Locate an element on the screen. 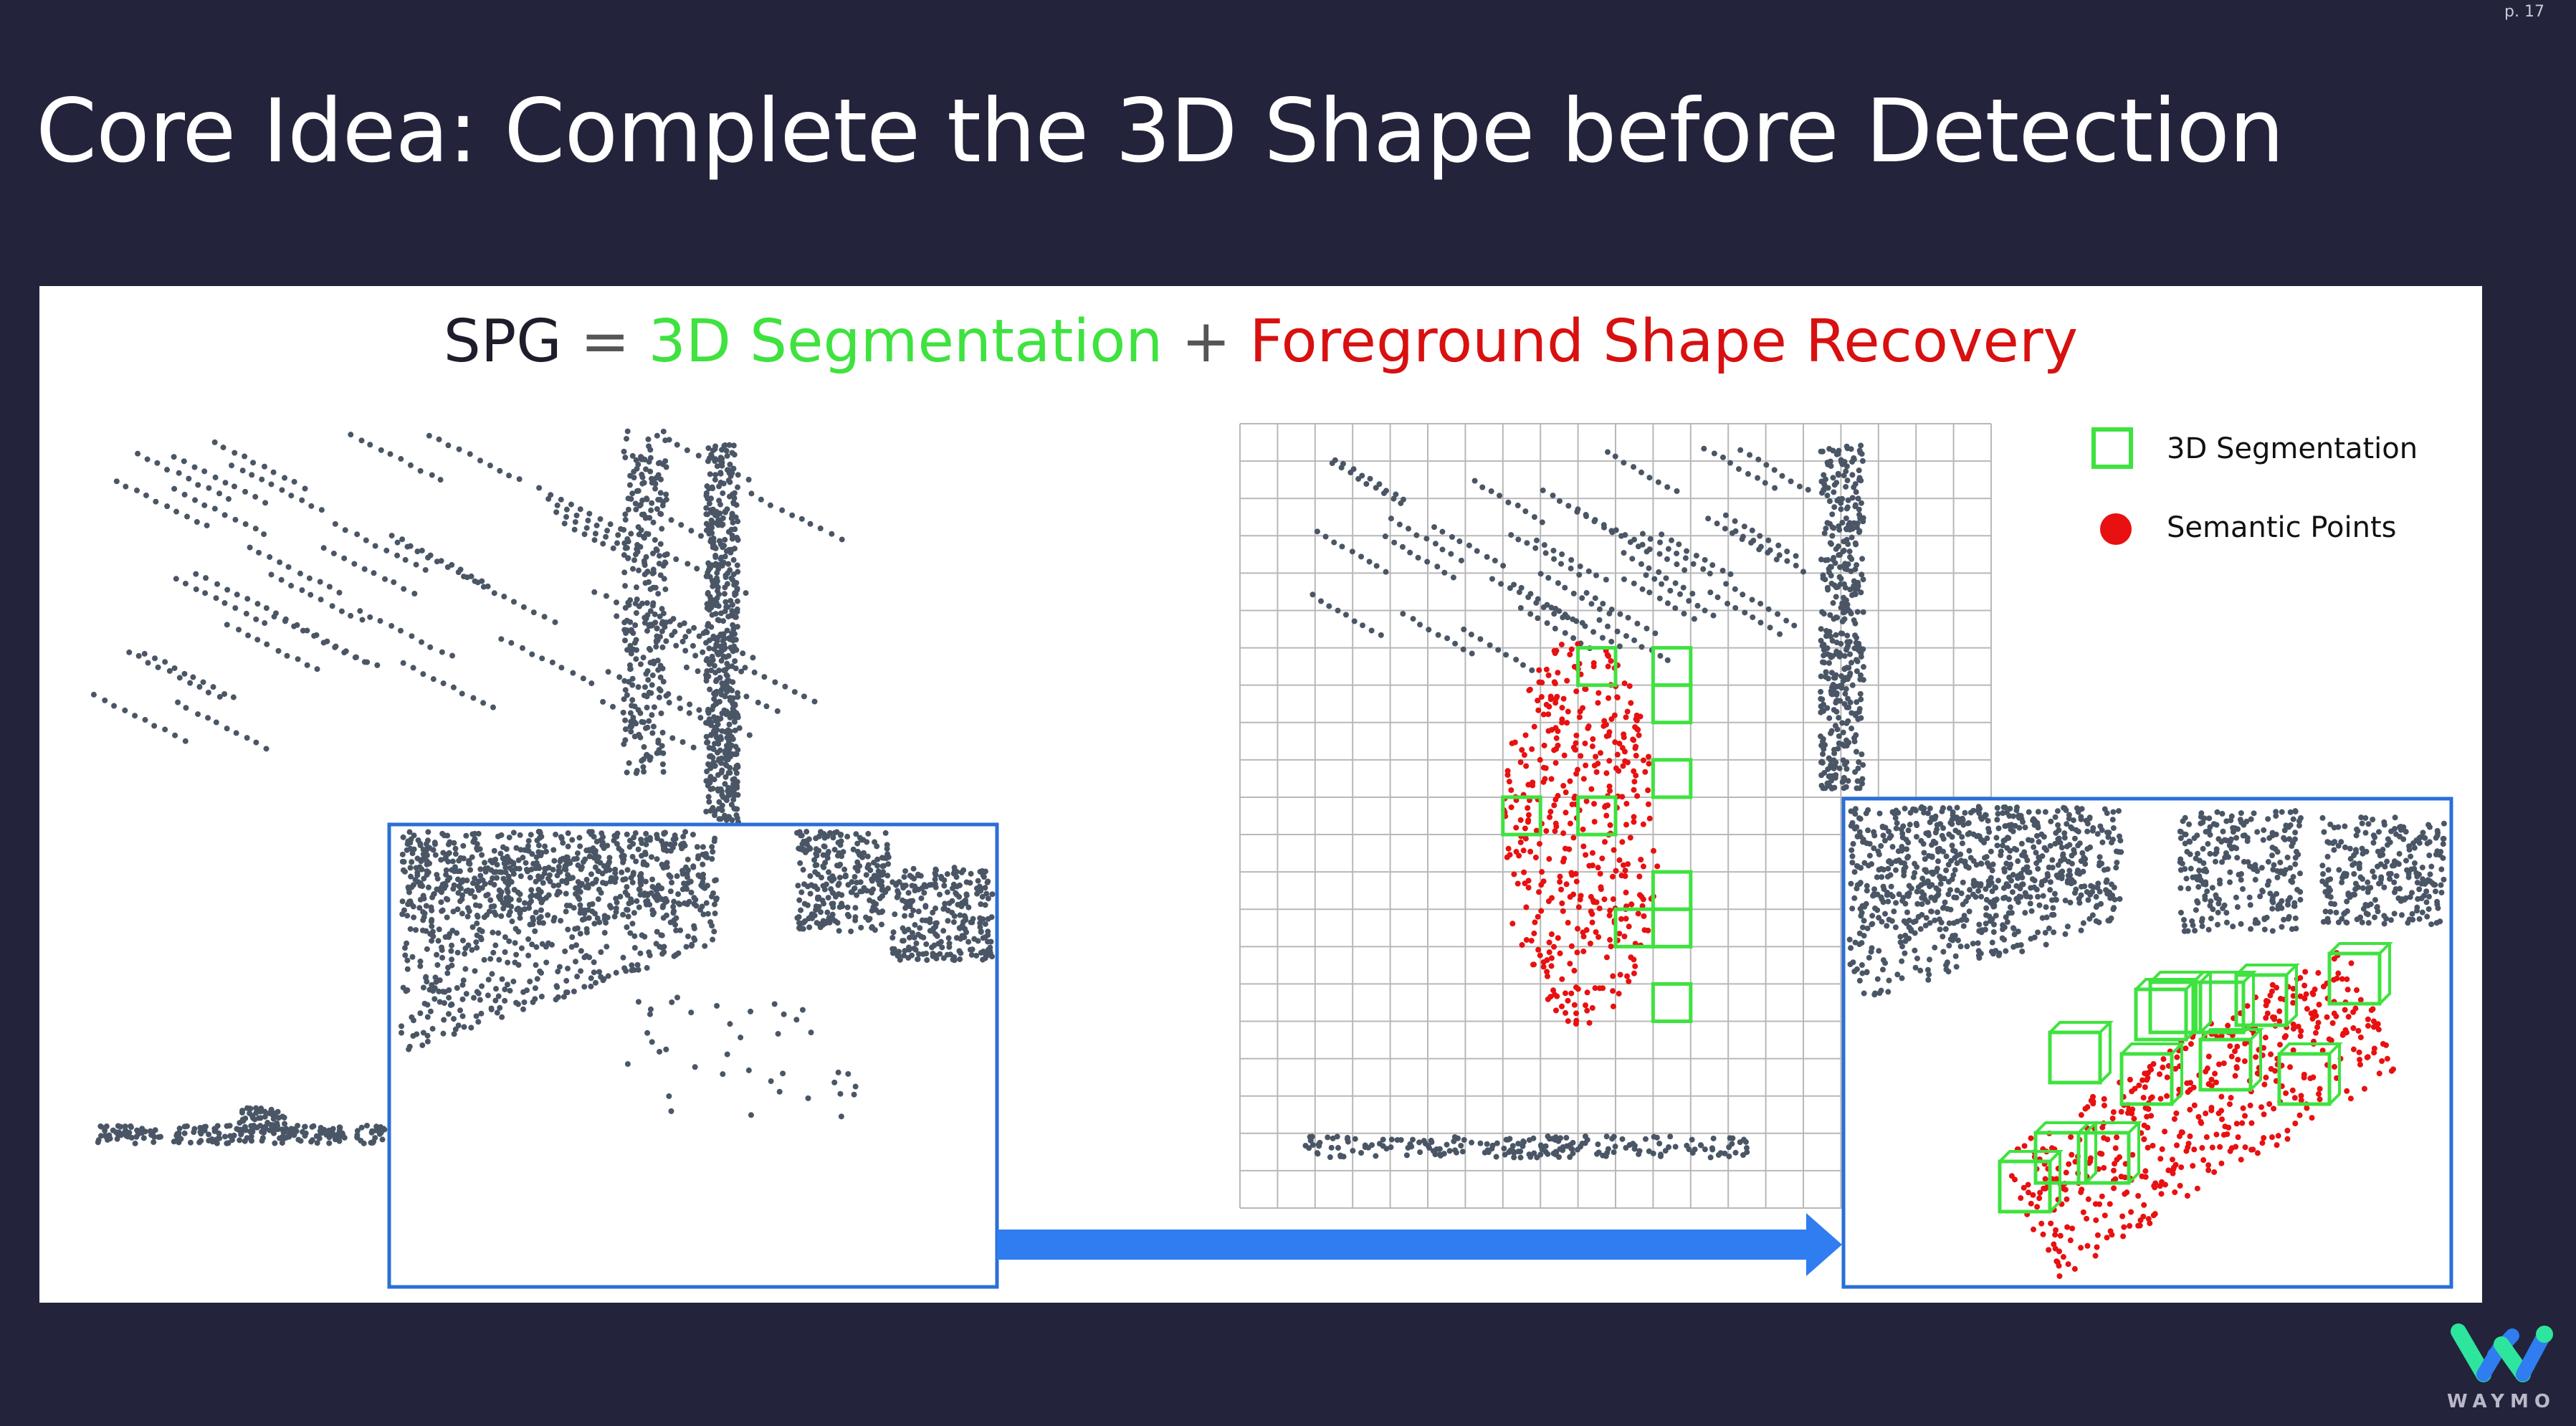 The height and width of the screenshot is (1426, 2576). waymo-logo-text: WAYMO is located at coordinates (2501, 1401).